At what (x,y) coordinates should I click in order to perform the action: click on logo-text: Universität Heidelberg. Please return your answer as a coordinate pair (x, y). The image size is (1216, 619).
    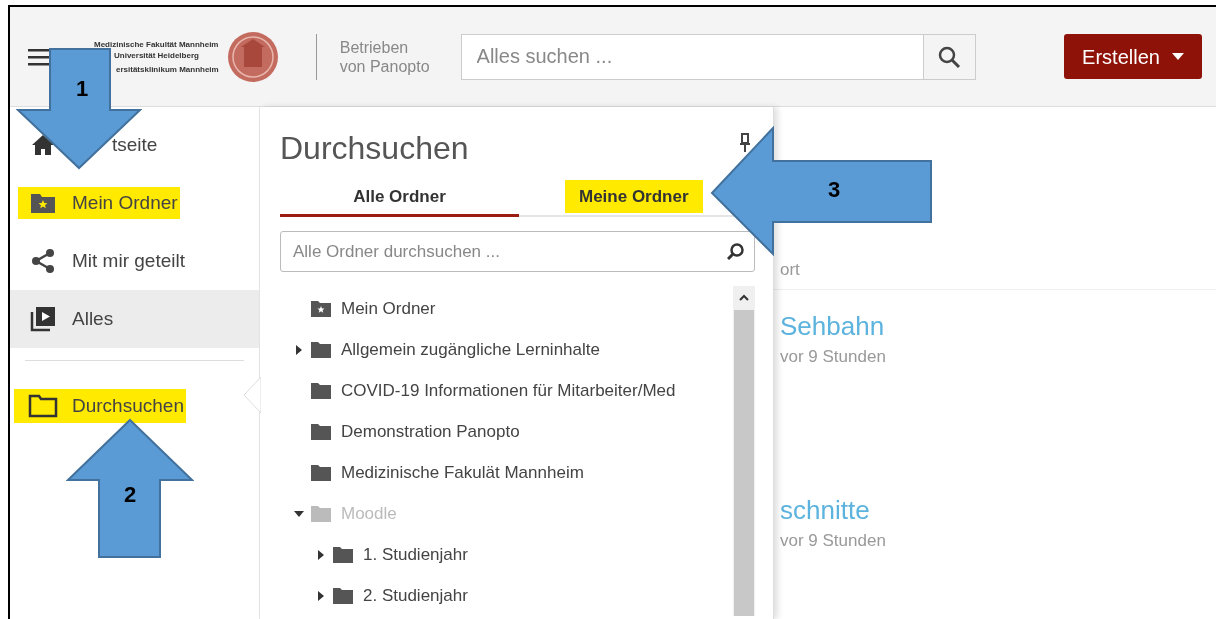
    Looking at the image, I should click on (156, 55).